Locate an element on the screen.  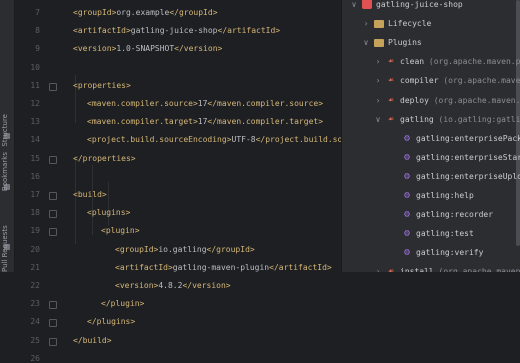
tree-item-label: gatling:recorder is located at coordinates (455, 215).